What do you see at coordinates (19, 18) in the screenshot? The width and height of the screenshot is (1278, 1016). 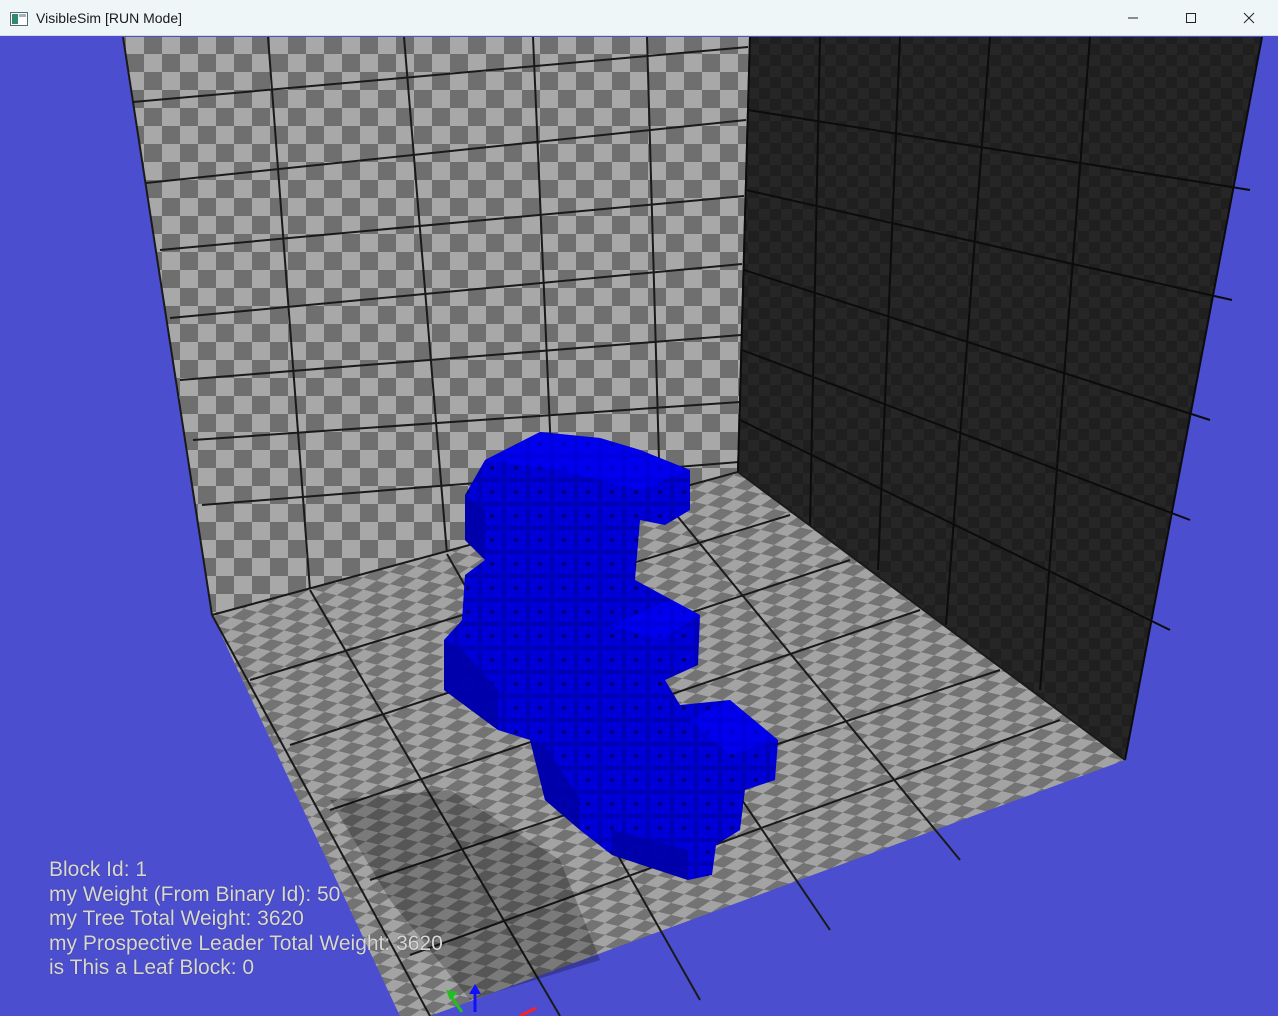 I see `app-icon` at bounding box center [19, 18].